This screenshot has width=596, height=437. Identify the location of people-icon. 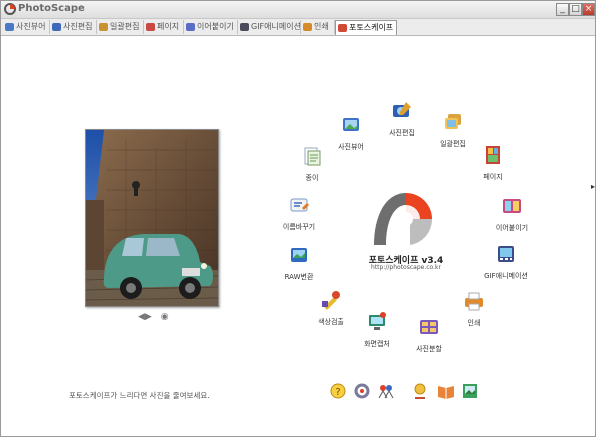
(386, 391).